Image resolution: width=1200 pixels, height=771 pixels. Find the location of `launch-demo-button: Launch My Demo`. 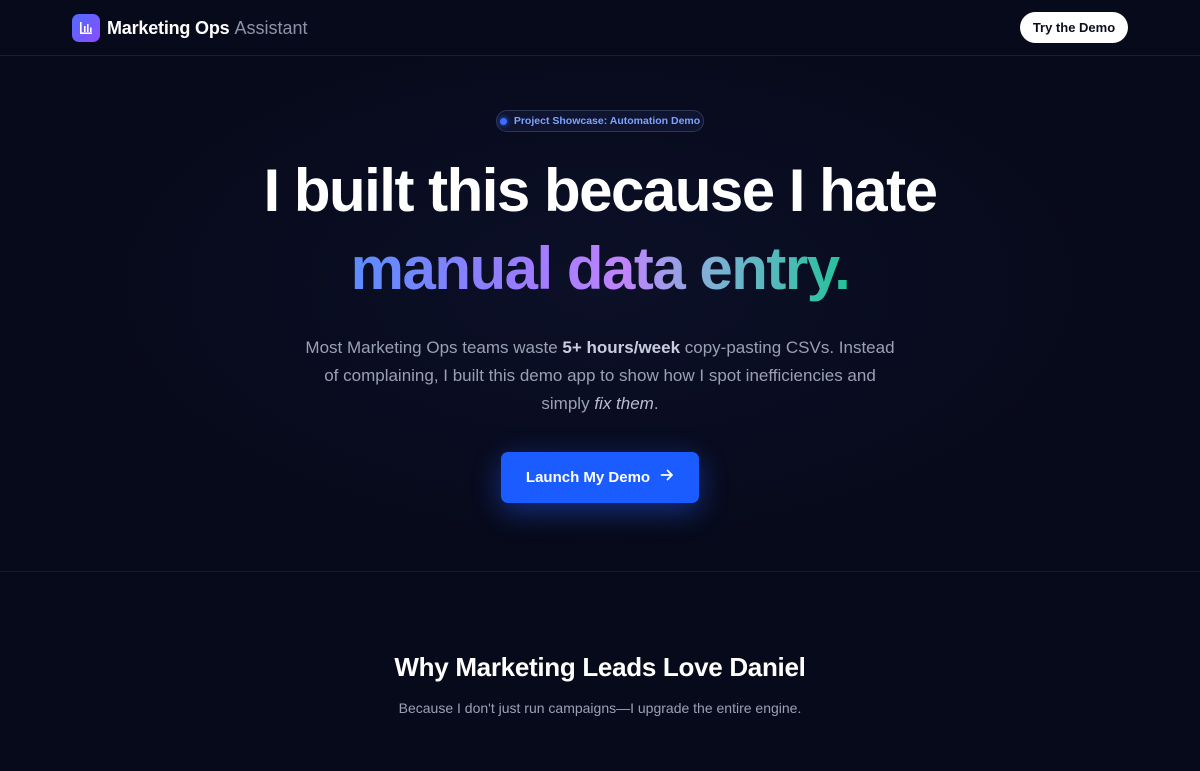

launch-demo-button: Launch My Demo is located at coordinates (600, 477).